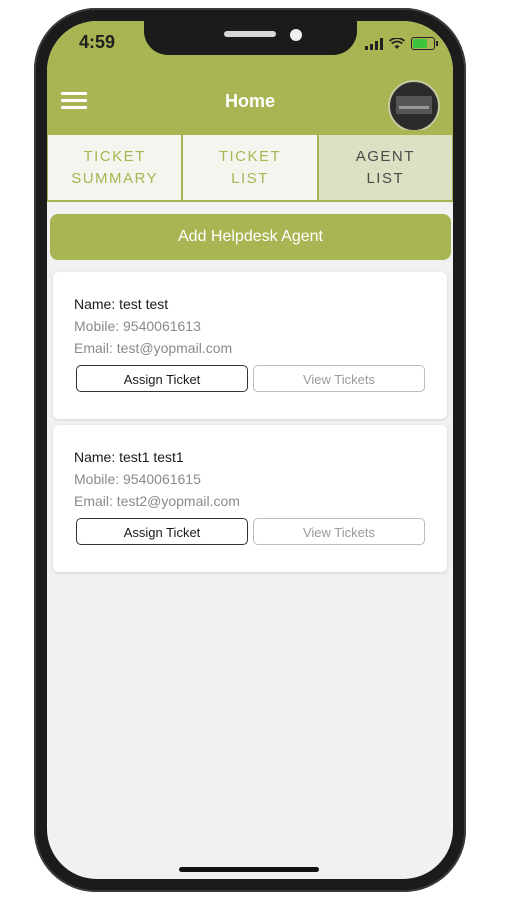 Image resolution: width=507 pixels, height=900 pixels. Describe the element at coordinates (115, 178) in the screenshot. I see `tab-label-line2: SUMMARY` at that location.